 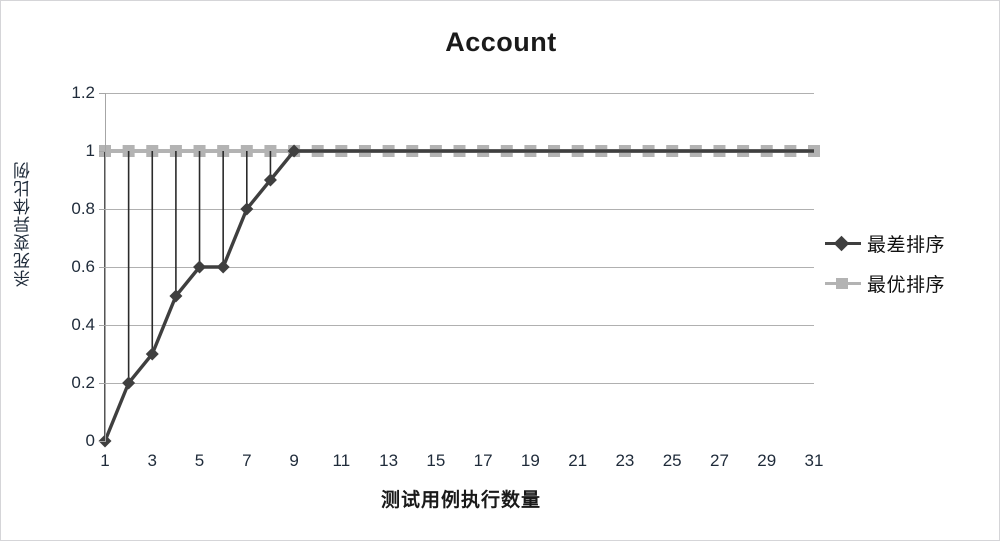 I want to click on y-axis-tick-label: 0, so click(x=90, y=440).